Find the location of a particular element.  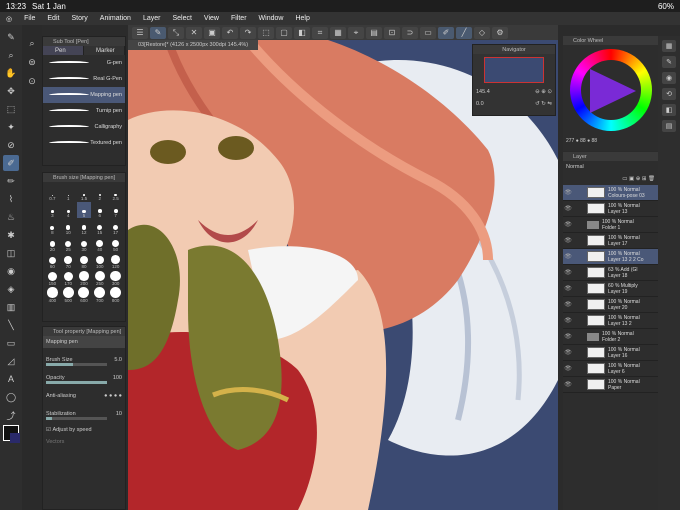

invert-selection-icon: ◧ is located at coordinates (302, 32).